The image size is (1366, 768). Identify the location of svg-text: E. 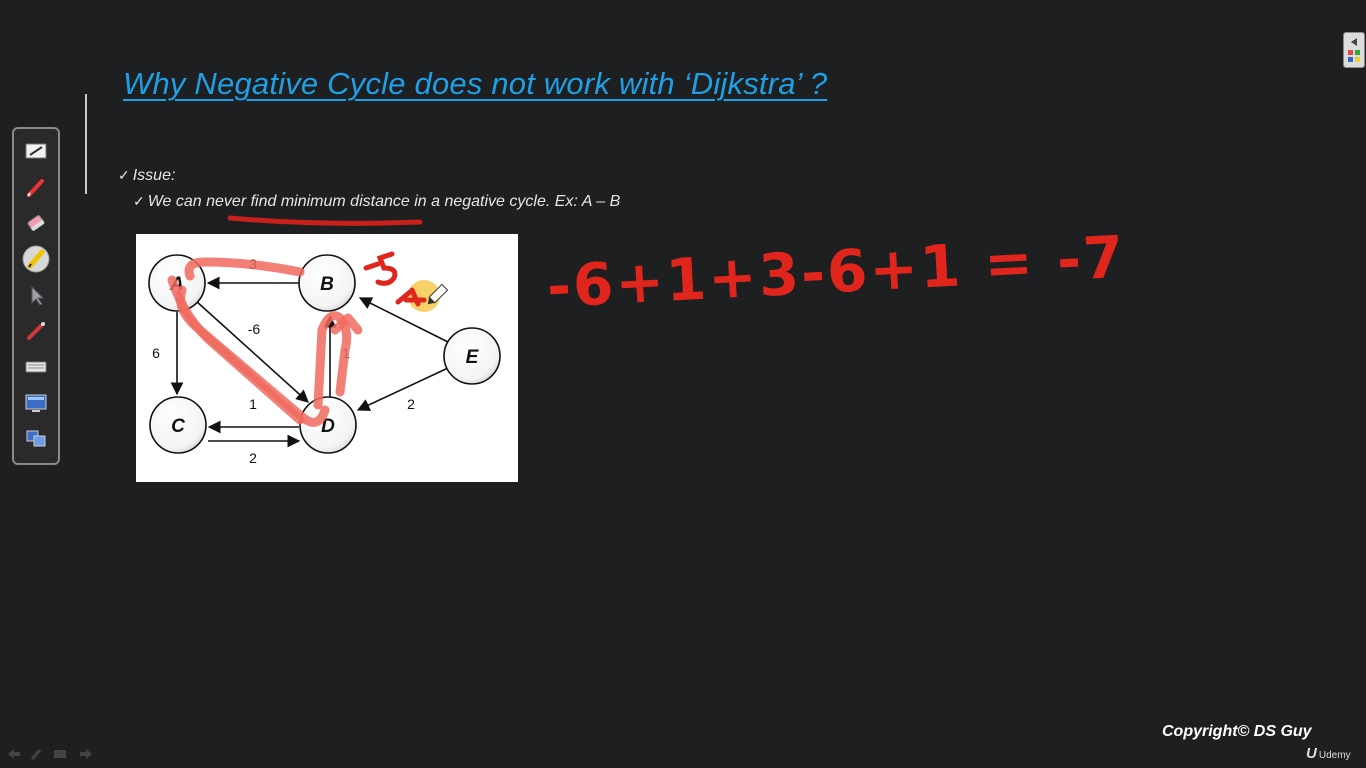
(473, 357).